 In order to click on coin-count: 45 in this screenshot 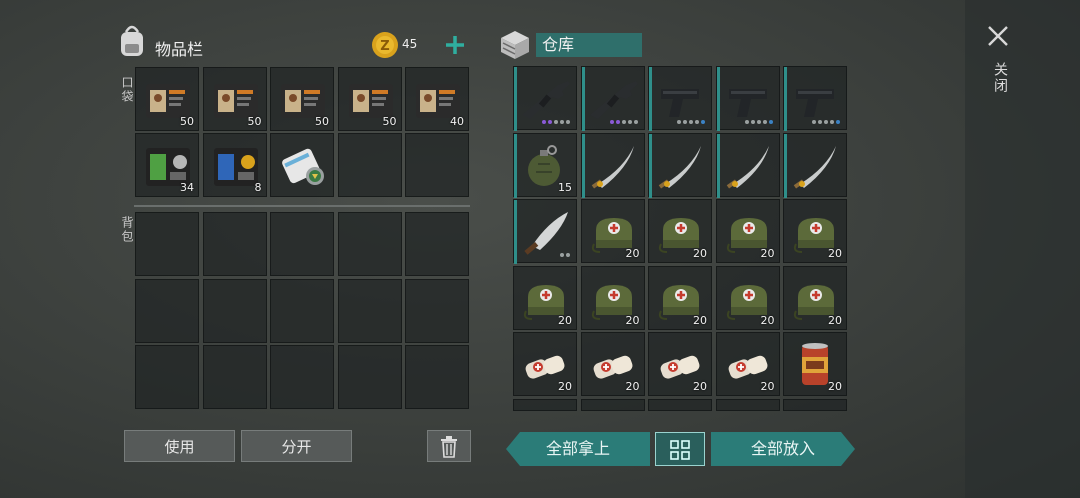, I will do `click(410, 44)`.